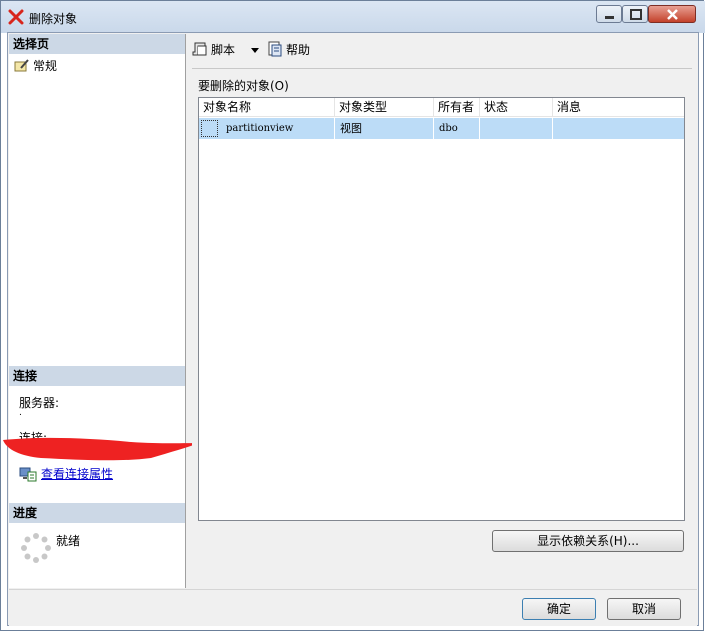  What do you see at coordinates (97, 513) in the screenshot?
I see `progress-header: 进度` at bounding box center [97, 513].